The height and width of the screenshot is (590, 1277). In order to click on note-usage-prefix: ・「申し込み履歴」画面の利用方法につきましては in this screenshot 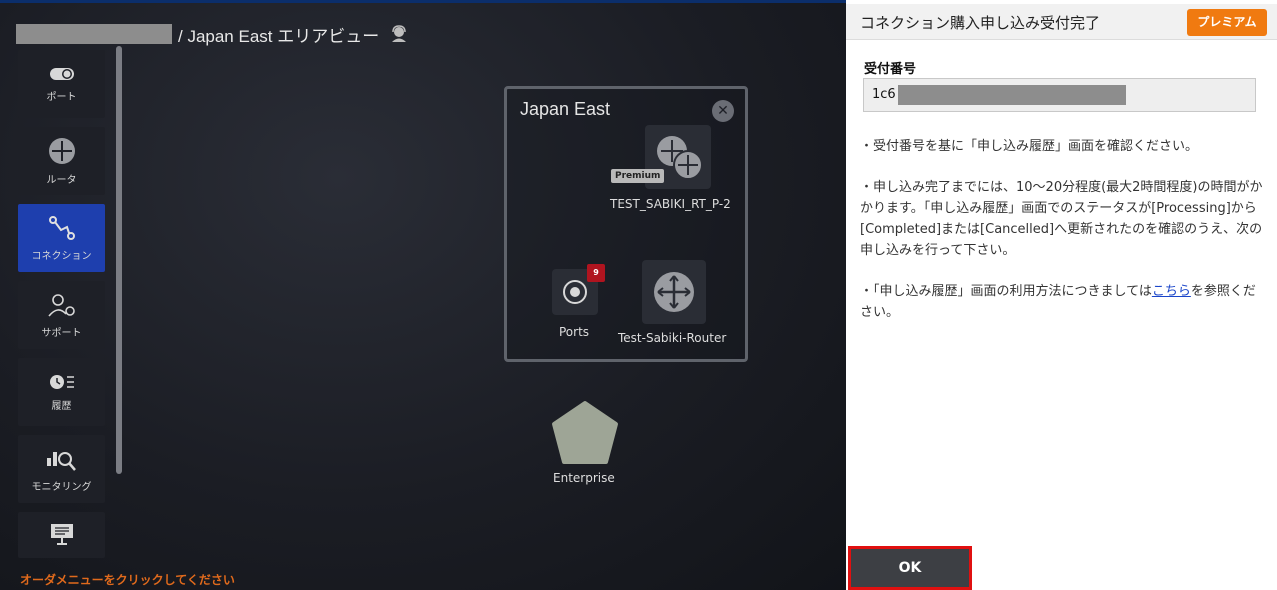, I will do `click(1006, 291)`.